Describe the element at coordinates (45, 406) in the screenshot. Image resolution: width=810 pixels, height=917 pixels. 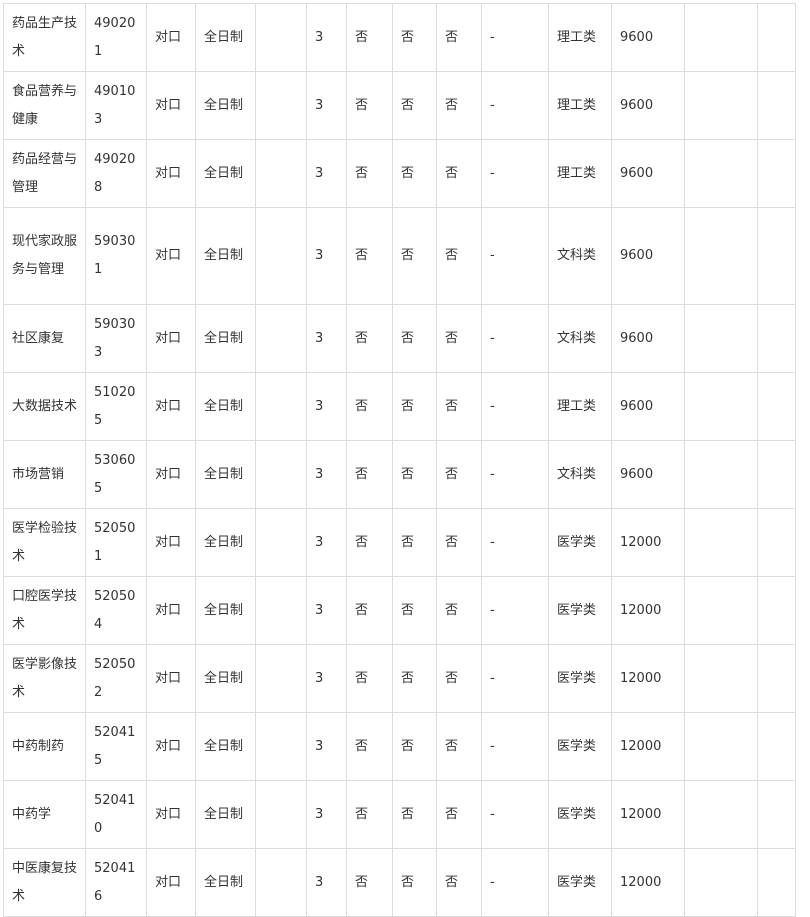
I see `cell-program-name-text: 大数据技术` at that location.